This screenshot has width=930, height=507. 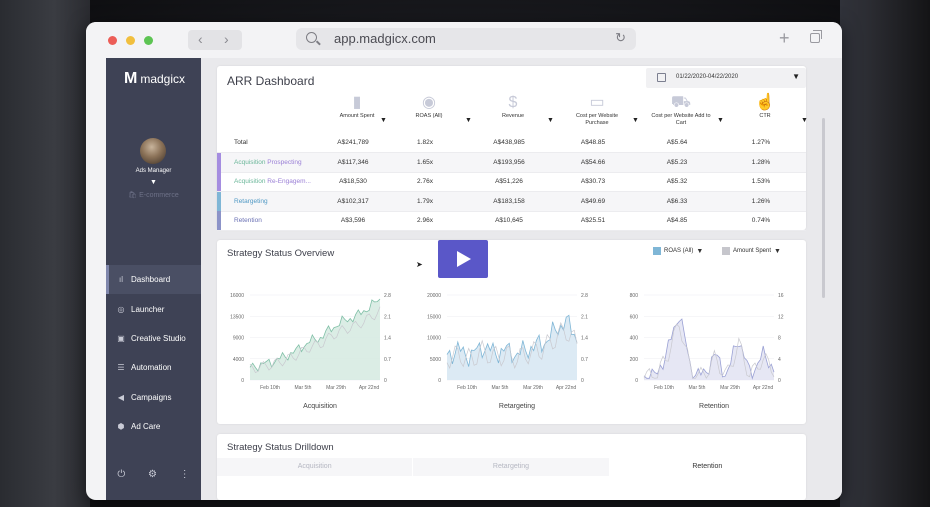 I want to click on search-icon, so click(x=311, y=37).